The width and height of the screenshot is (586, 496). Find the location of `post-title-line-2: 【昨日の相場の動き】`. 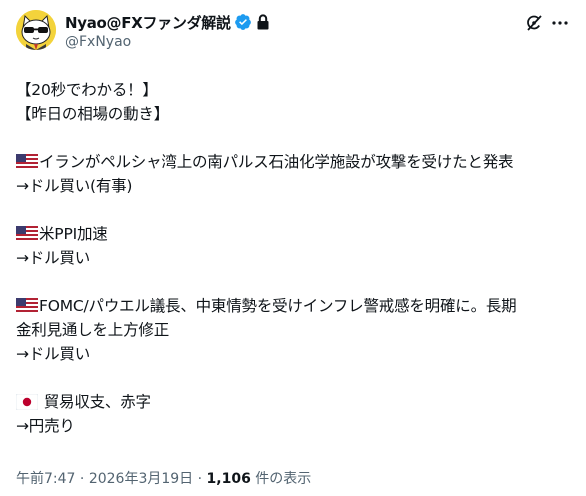

post-title-line-2: 【昨日の相場の動き】 is located at coordinates (93, 114).